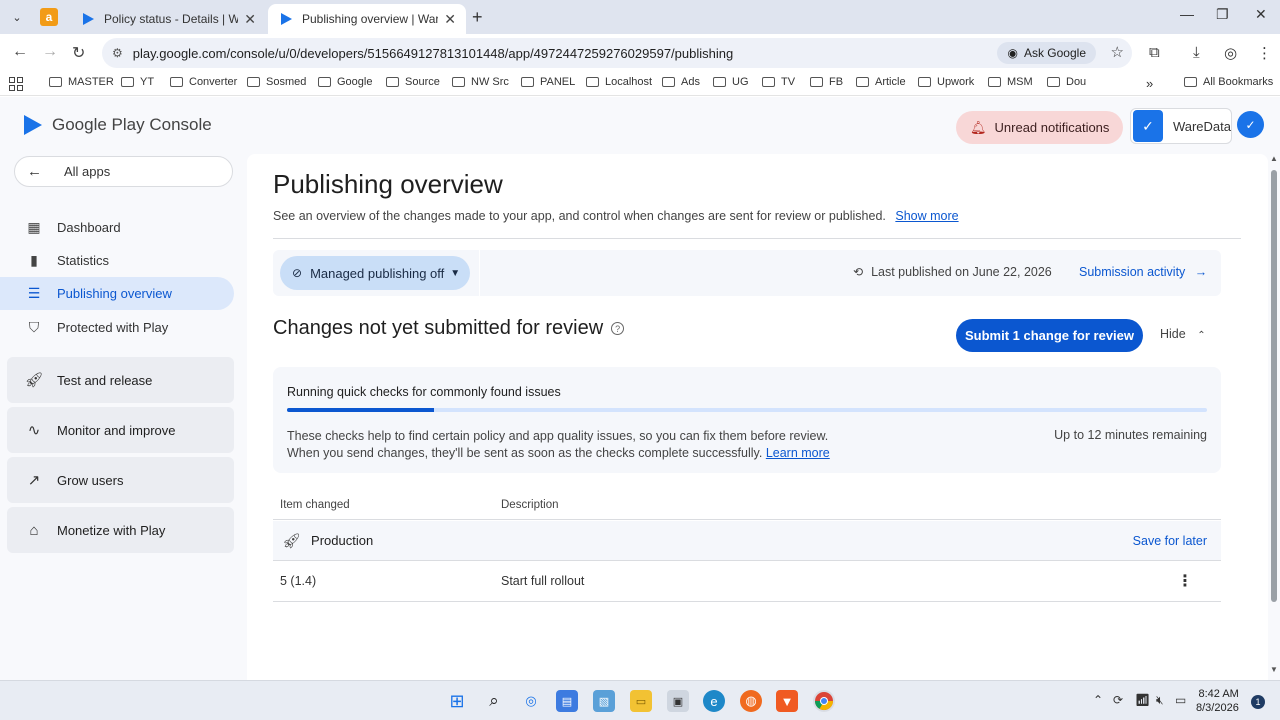  Describe the element at coordinates (641, 701) in the screenshot. I see `file-explorer-icon: ▭` at that location.